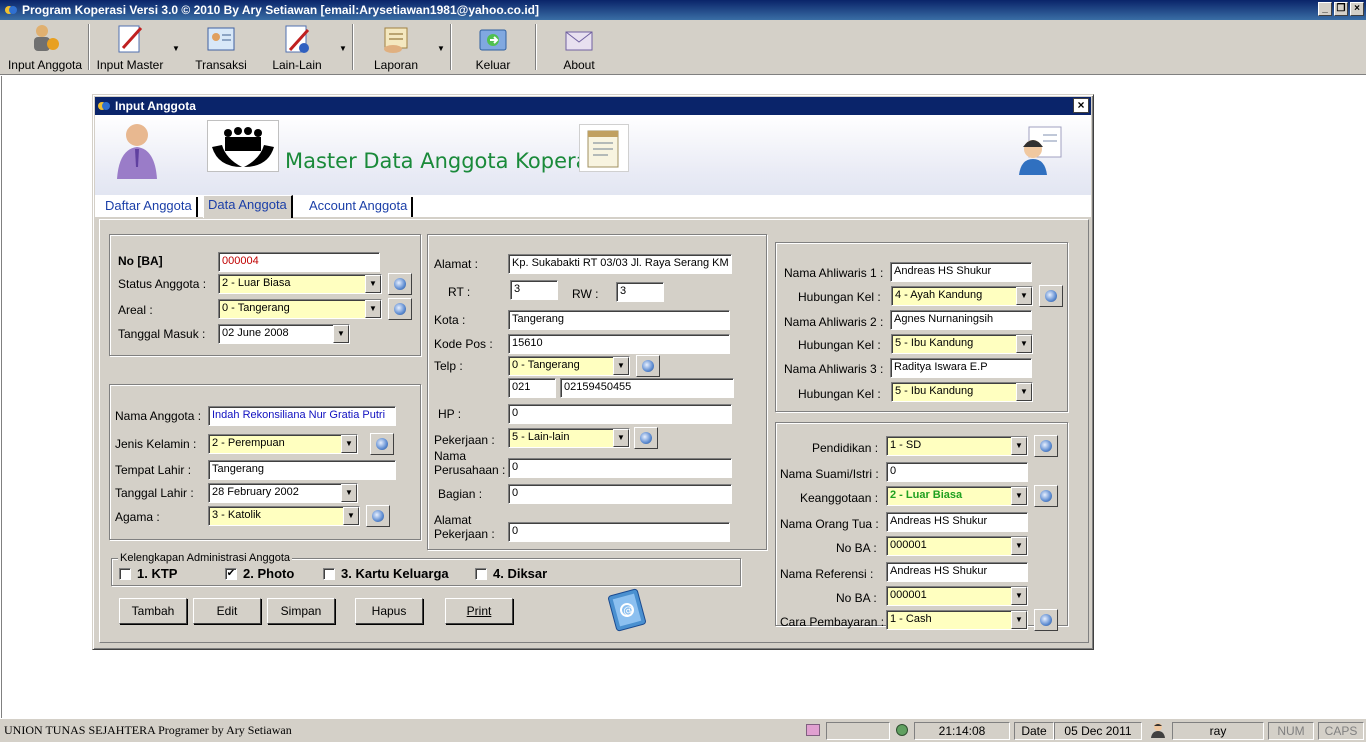  Describe the element at coordinates (569, 438) in the screenshot. I see `pekerjaan-select: 5 - Lain-lain ▼` at that location.